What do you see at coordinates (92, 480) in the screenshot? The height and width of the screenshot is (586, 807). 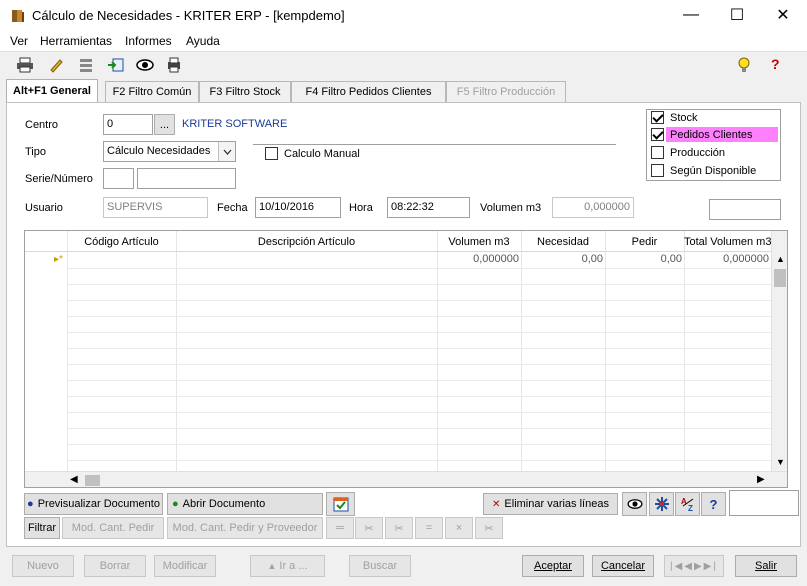 I see `hscroll-thumb` at bounding box center [92, 480].